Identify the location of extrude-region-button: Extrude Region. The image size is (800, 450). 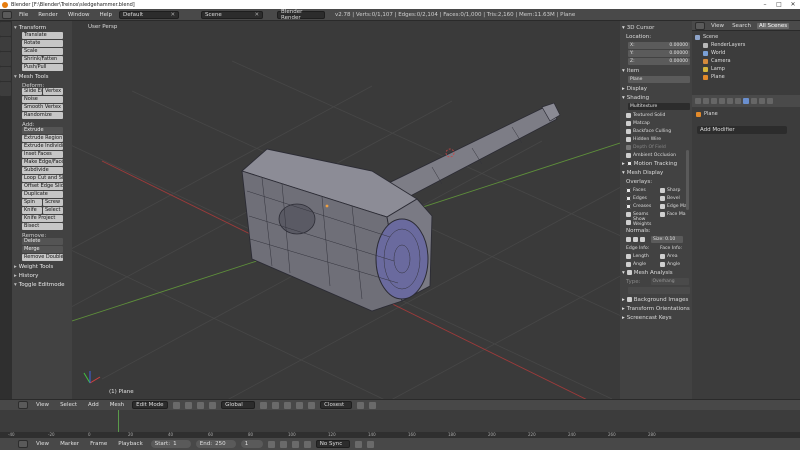
(42, 138).